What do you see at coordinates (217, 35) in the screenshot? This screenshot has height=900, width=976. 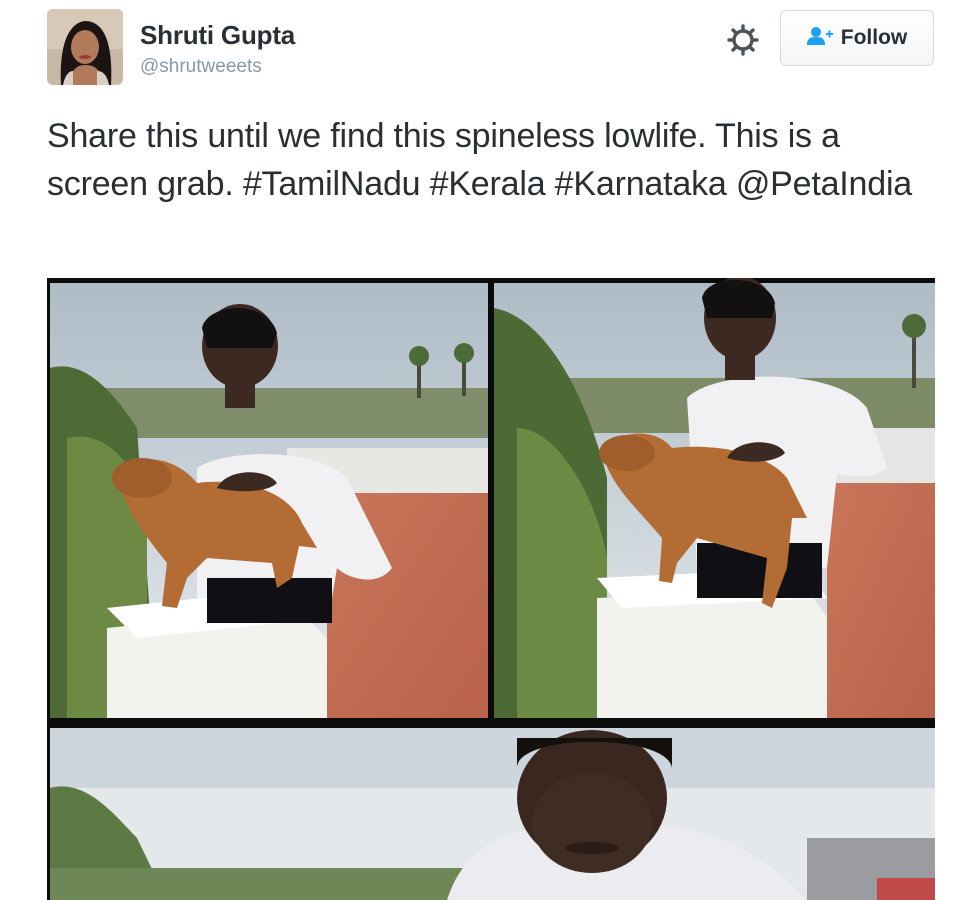 I see `display-name: Shruti Gupta` at bounding box center [217, 35].